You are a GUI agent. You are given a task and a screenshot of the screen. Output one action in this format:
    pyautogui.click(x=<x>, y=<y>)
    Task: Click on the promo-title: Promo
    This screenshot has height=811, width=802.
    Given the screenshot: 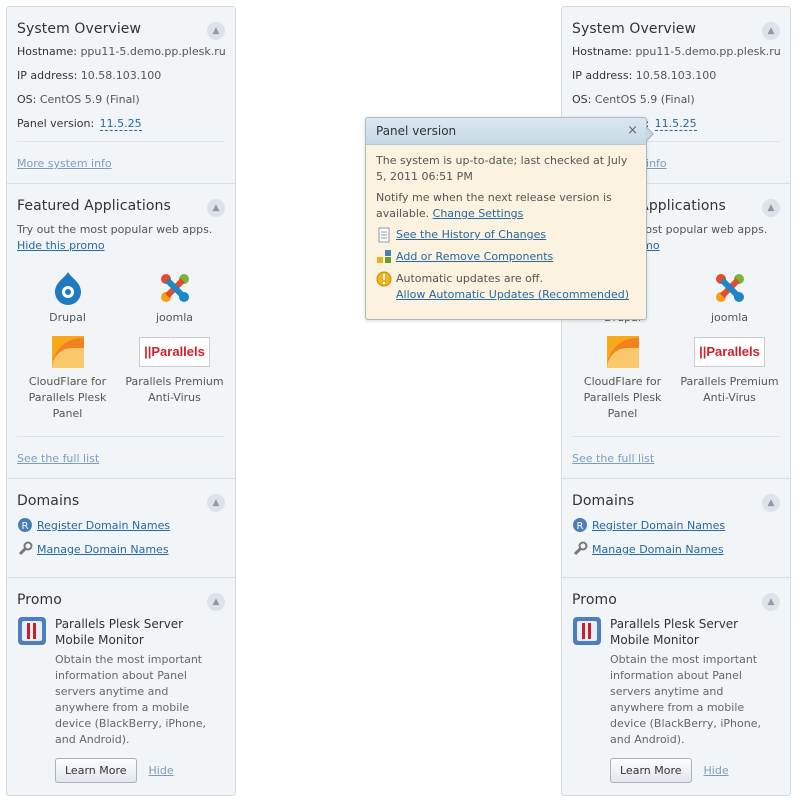 What is the action you would take?
    pyautogui.click(x=594, y=600)
    